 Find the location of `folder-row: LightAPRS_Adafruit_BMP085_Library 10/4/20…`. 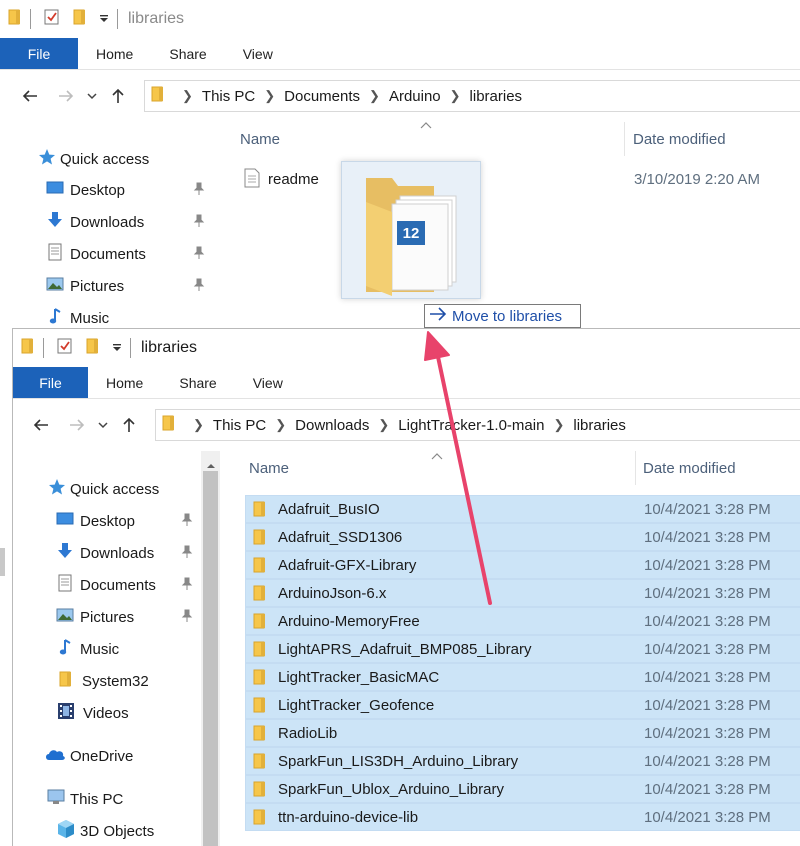

folder-row: LightAPRS_Adafruit_BMP085_Library 10/4/20… is located at coordinates (522, 649).